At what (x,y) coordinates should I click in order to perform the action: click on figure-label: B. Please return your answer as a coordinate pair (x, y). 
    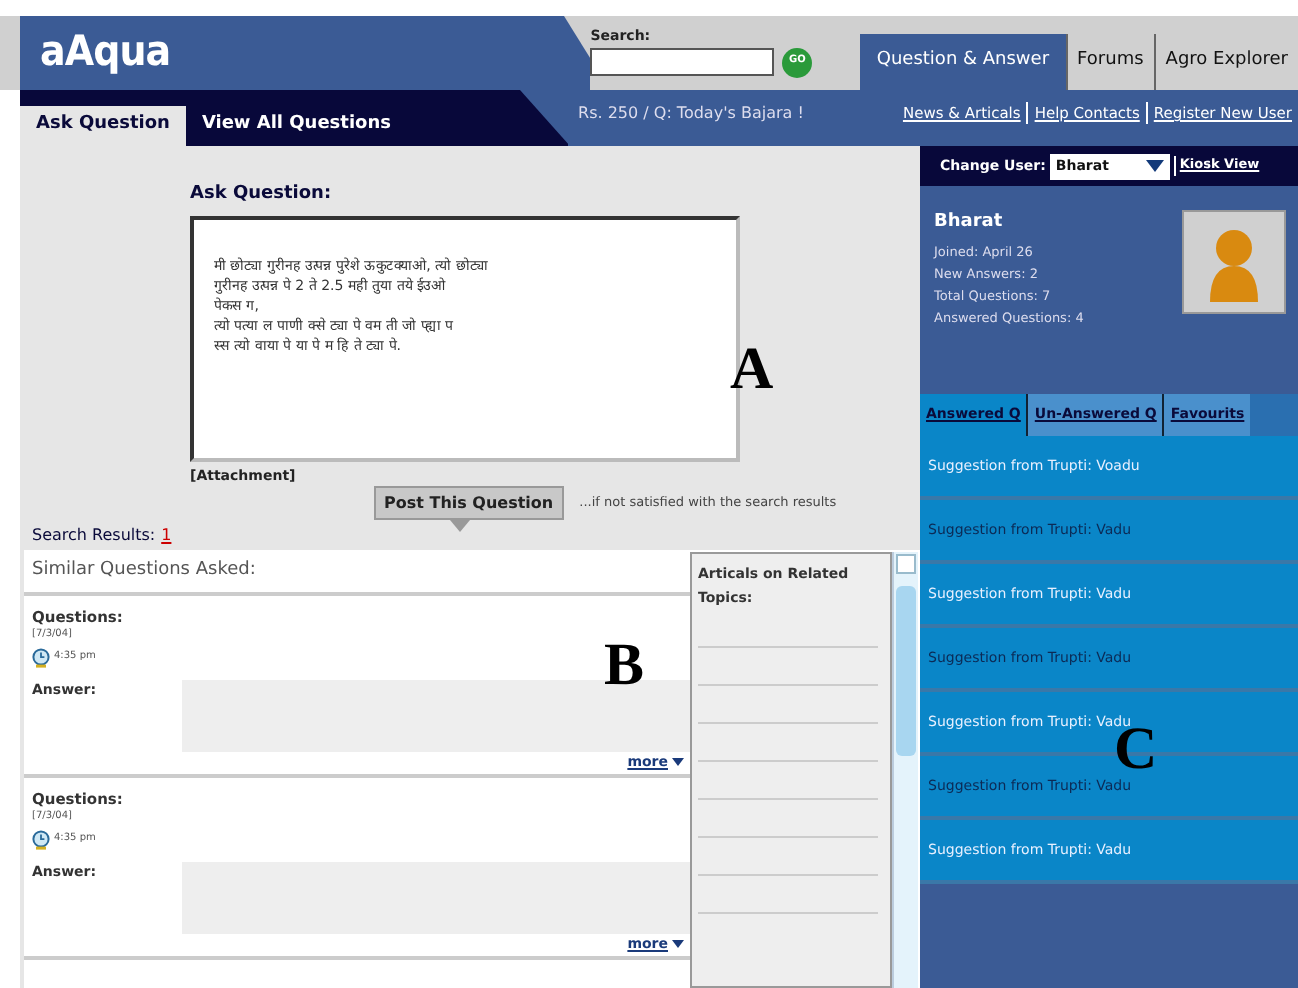
    Looking at the image, I should click on (624, 666).